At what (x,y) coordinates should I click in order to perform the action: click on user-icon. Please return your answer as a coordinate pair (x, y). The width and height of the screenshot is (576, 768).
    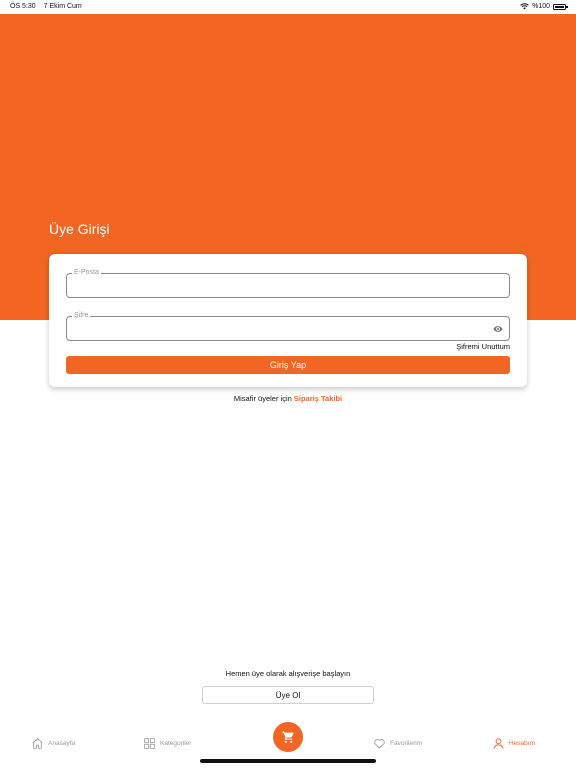
    Looking at the image, I should click on (498, 743).